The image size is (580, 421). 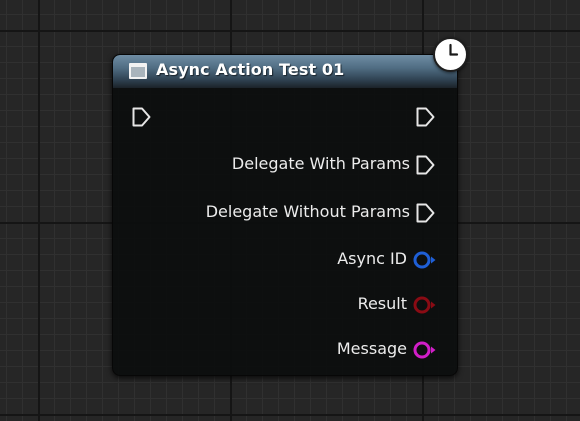 What do you see at coordinates (230, 305) in the screenshot?
I see `output-pin-result: Result` at bounding box center [230, 305].